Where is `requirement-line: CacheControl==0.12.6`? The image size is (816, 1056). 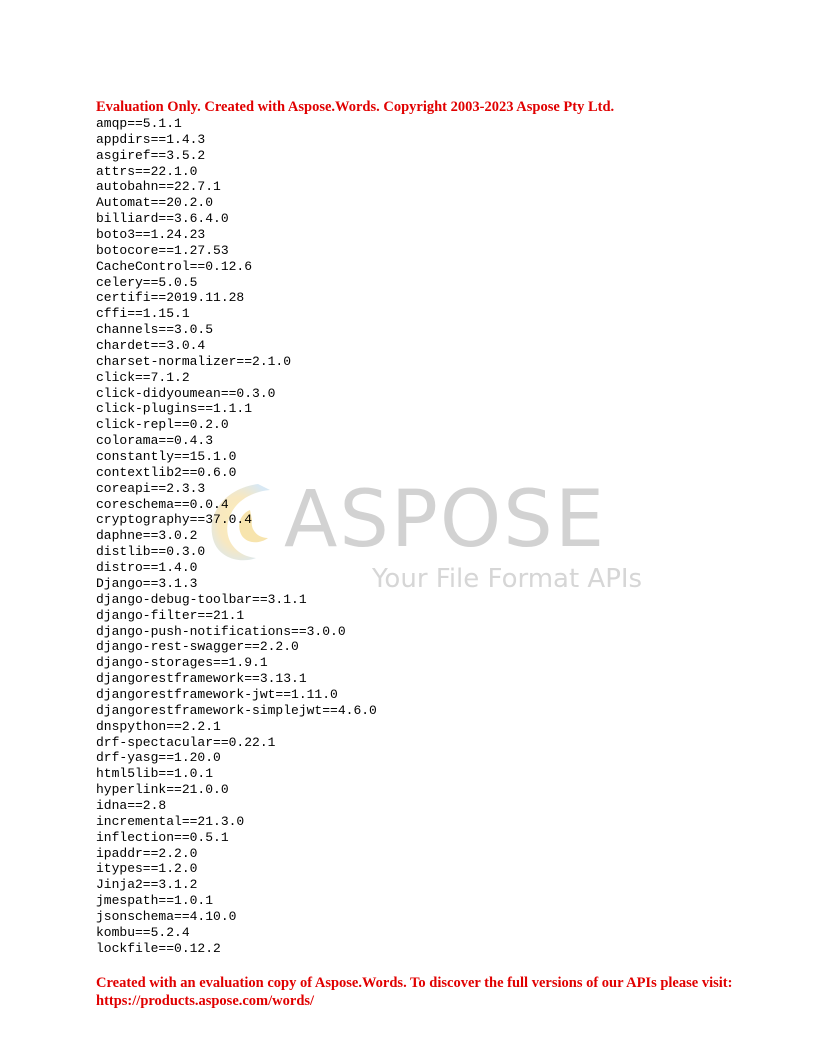
requirement-line: CacheControl==0.12.6 is located at coordinates (174, 266).